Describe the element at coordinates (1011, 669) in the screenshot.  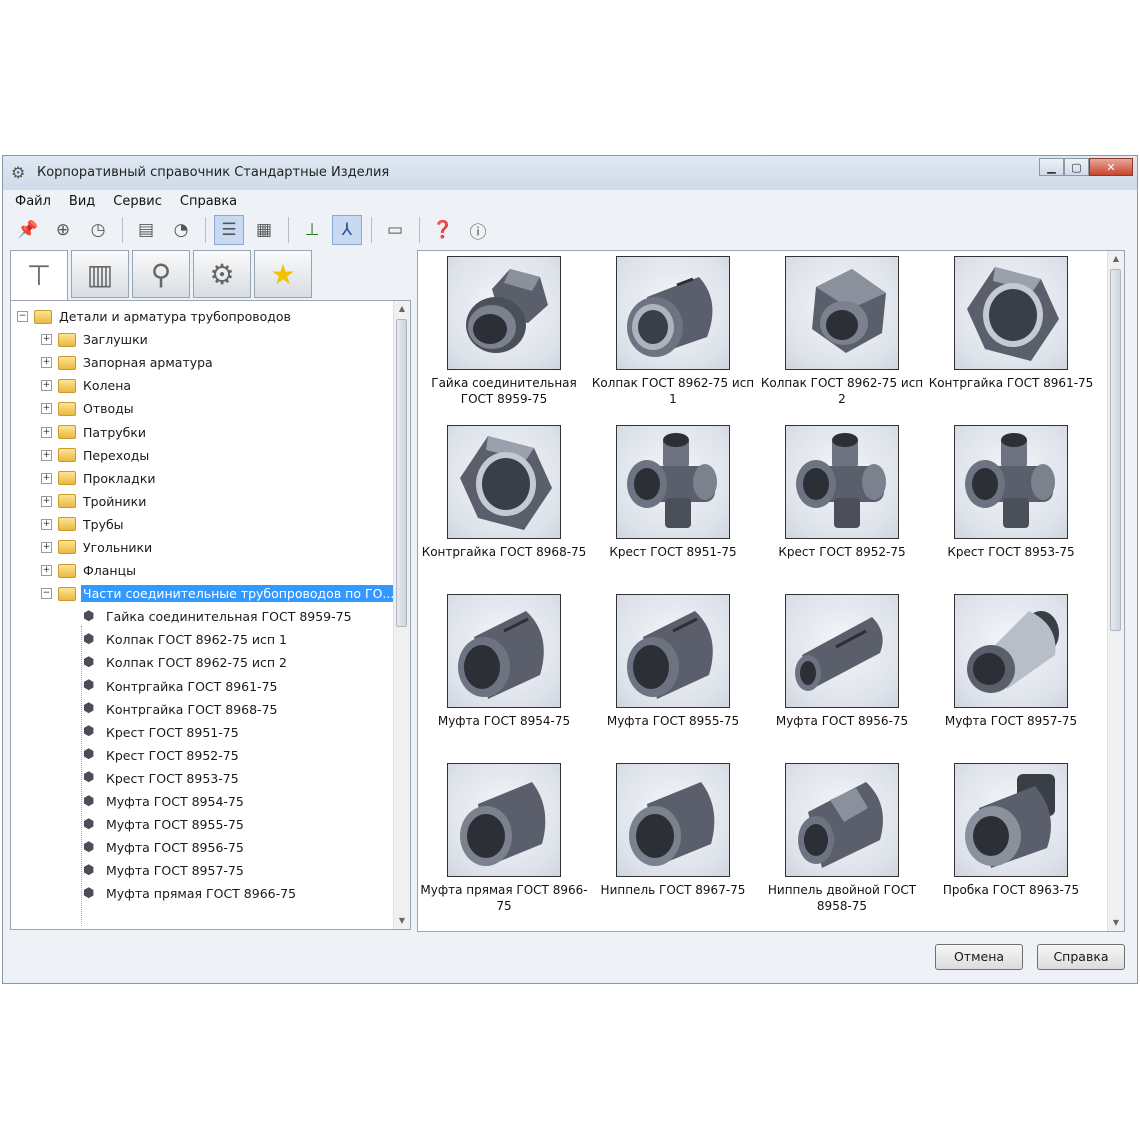
I see `gallery-item: Муфта ГОСТ 8957-75` at that location.